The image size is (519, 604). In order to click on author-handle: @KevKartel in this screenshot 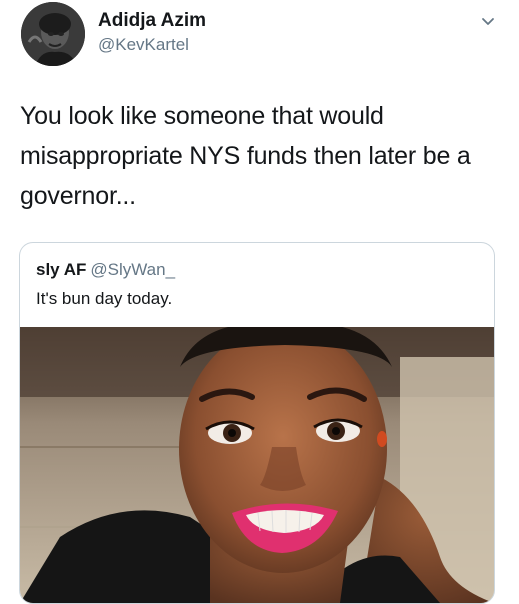, I will do `click(143, 45)`.